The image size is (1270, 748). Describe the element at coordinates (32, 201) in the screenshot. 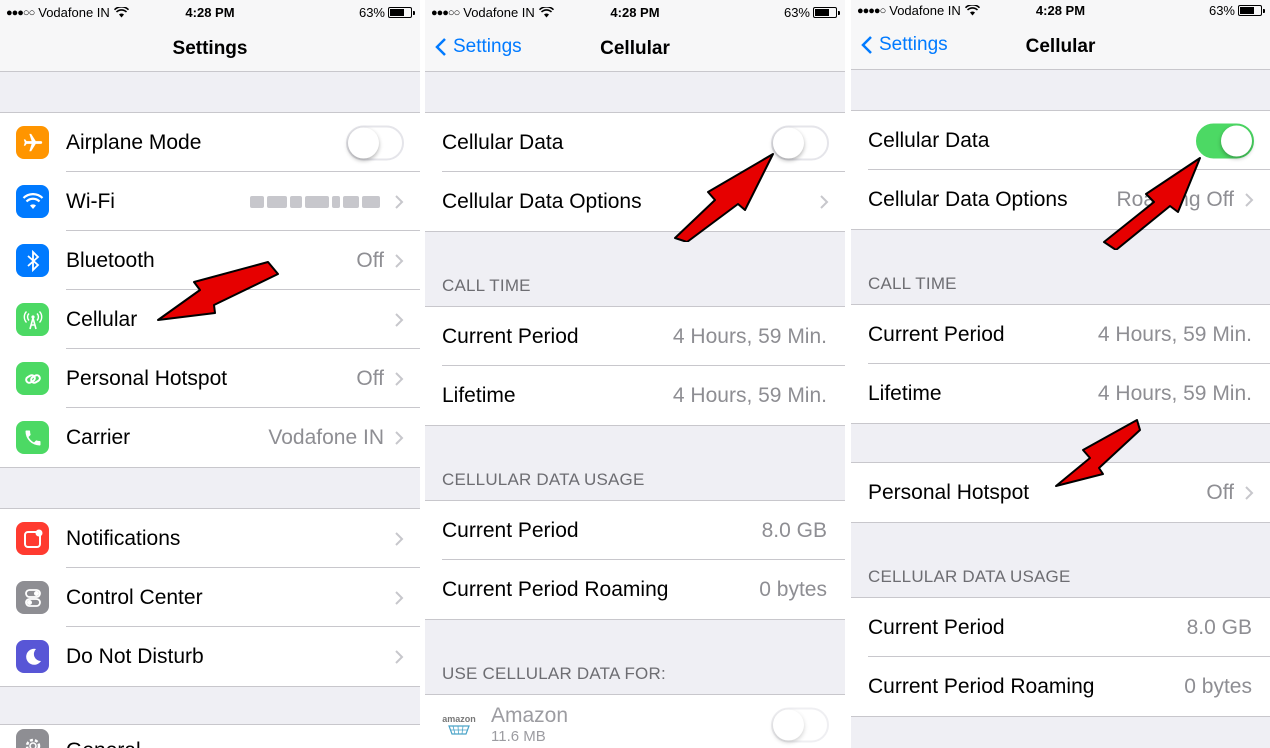

I see `wifi-icon` at that location.